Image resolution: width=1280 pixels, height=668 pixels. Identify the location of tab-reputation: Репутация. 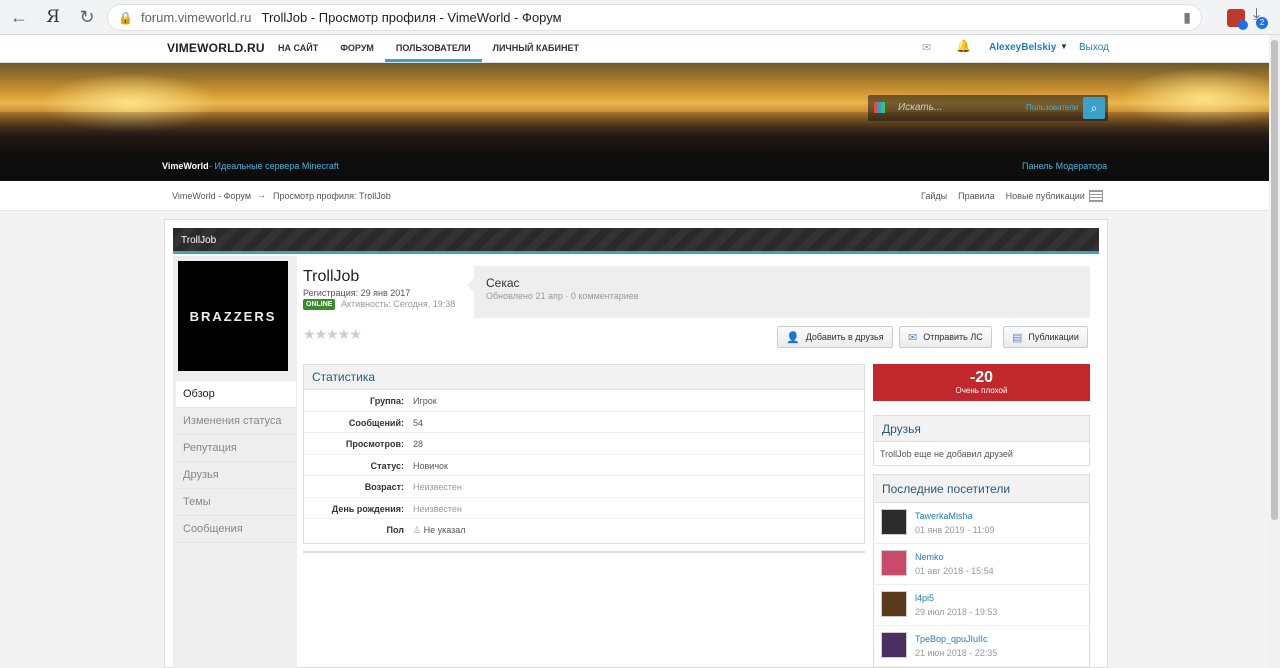
(236, 448).